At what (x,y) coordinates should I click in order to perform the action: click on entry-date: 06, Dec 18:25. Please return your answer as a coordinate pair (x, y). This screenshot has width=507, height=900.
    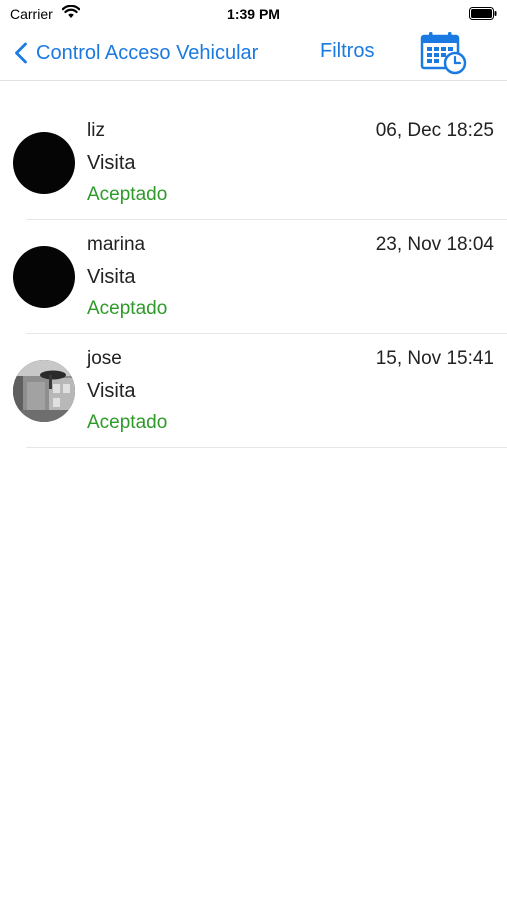
    Looking at the image, I should click on (434, 130).